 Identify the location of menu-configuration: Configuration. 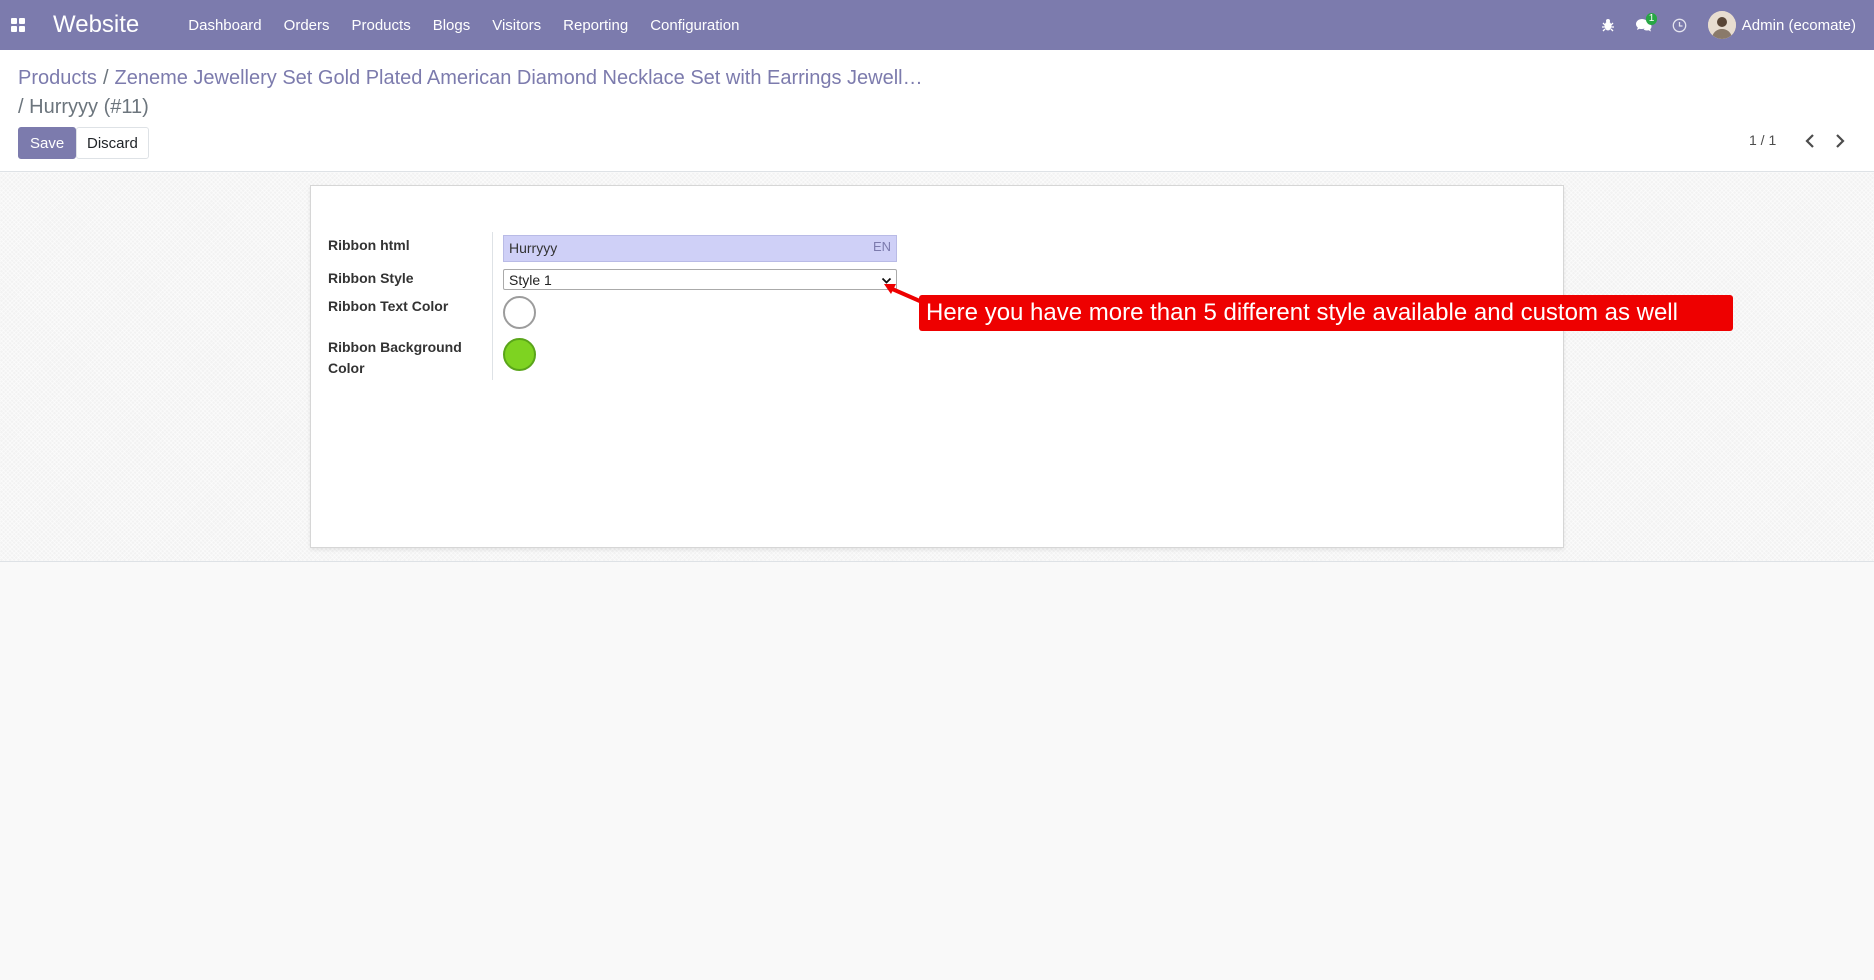
(694, 25).